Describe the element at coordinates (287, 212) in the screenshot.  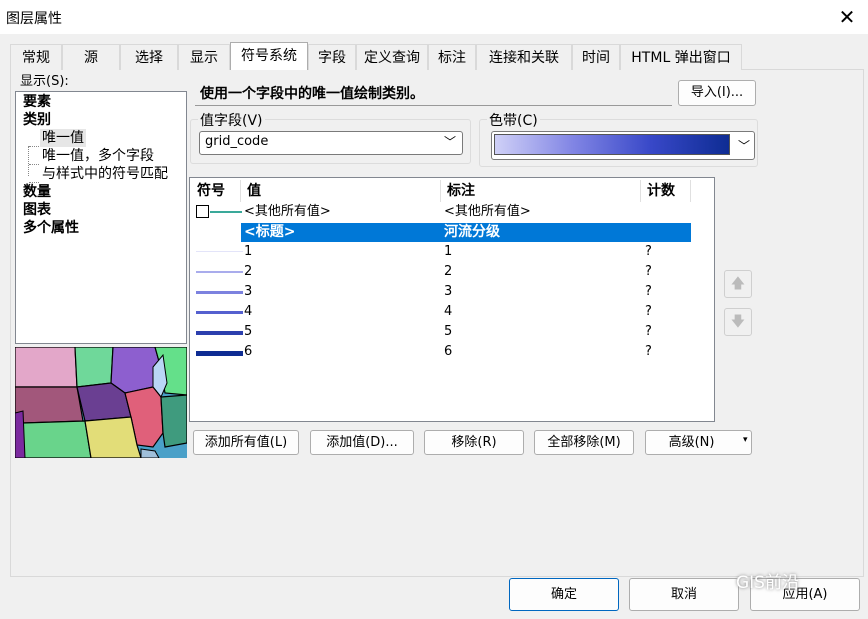
I see `other-values-value: <其他所有值>` at that location.